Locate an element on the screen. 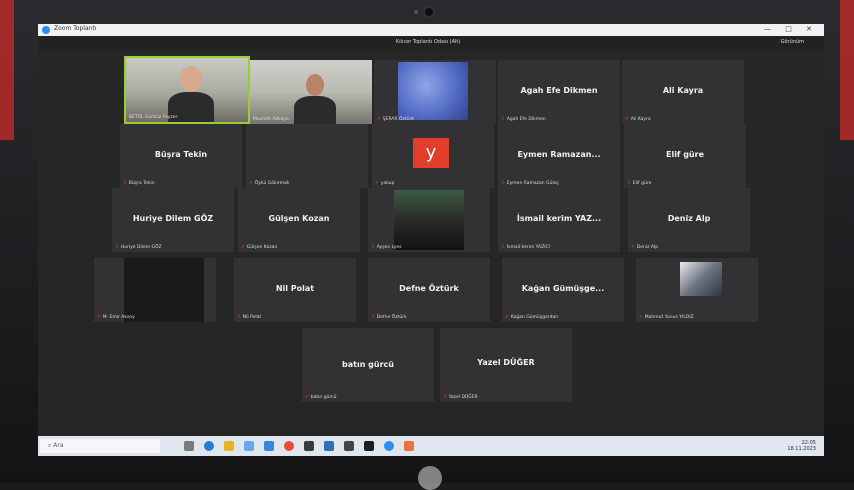 This screenshot has height=490, width=854. participant-label: Büşra Tekin is located at coordinates (141, 183).